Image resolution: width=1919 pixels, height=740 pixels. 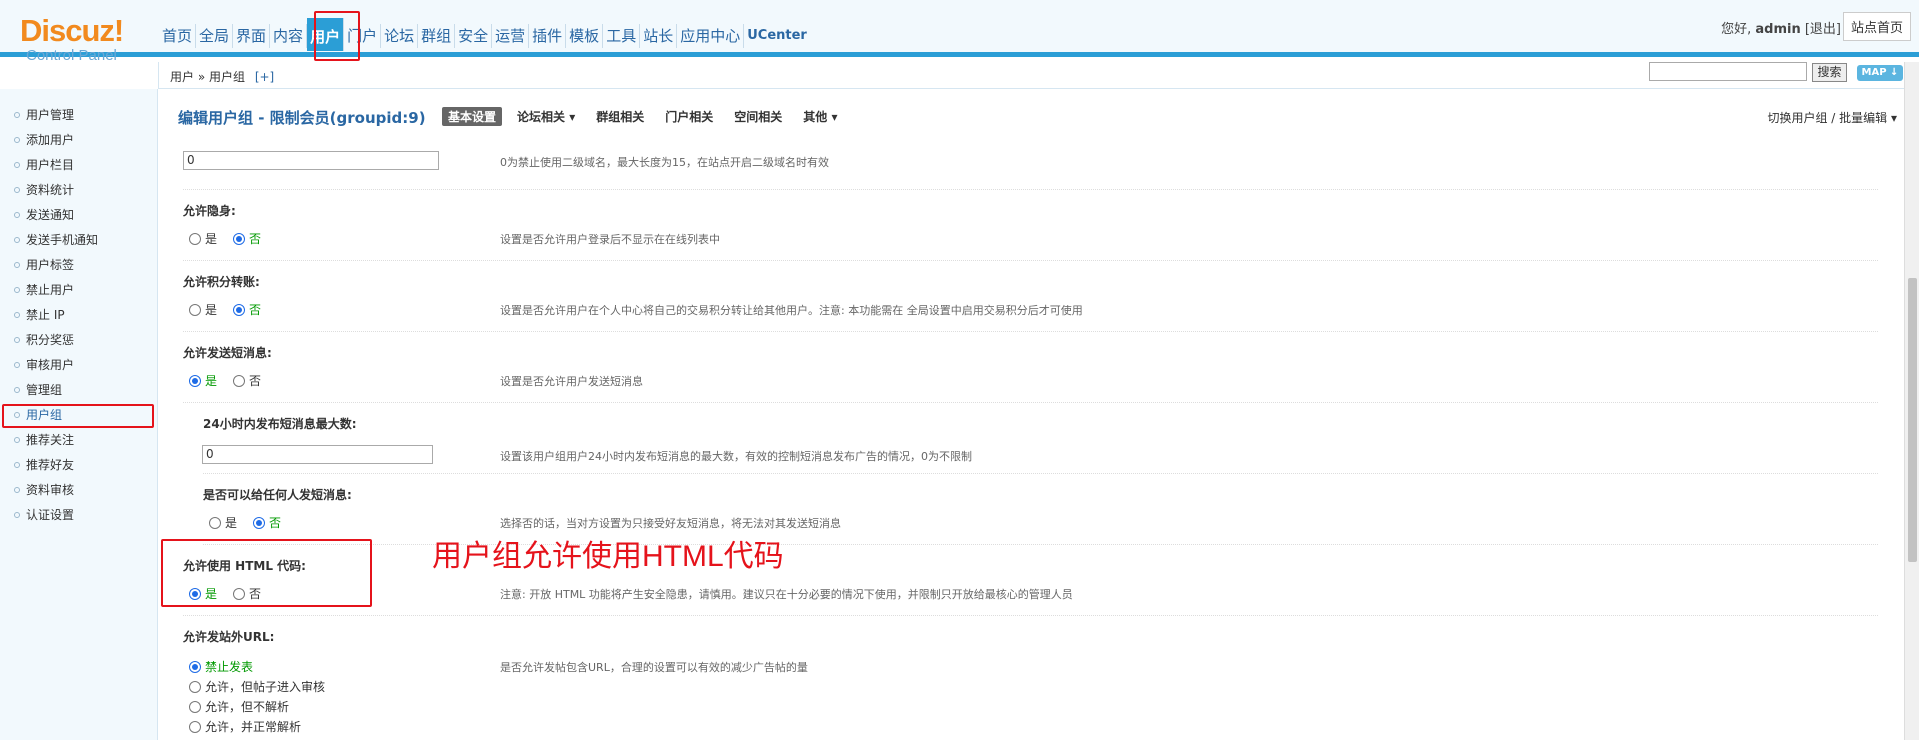 I want to click on search-button: 搜索, so click(x=1829, y=72).